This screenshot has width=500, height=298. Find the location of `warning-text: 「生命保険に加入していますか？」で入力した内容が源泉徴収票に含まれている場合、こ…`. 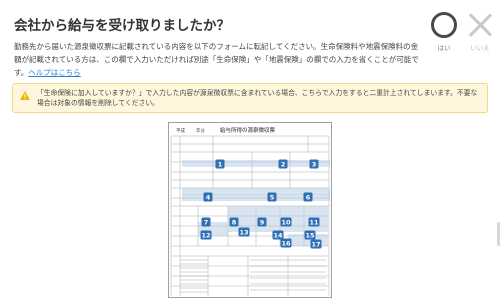

warning-text: 「生命保険に加入していますか？」で入力した内容が源泉徴収票に含まれている場合、こ… is located at coordinates (257, 98).